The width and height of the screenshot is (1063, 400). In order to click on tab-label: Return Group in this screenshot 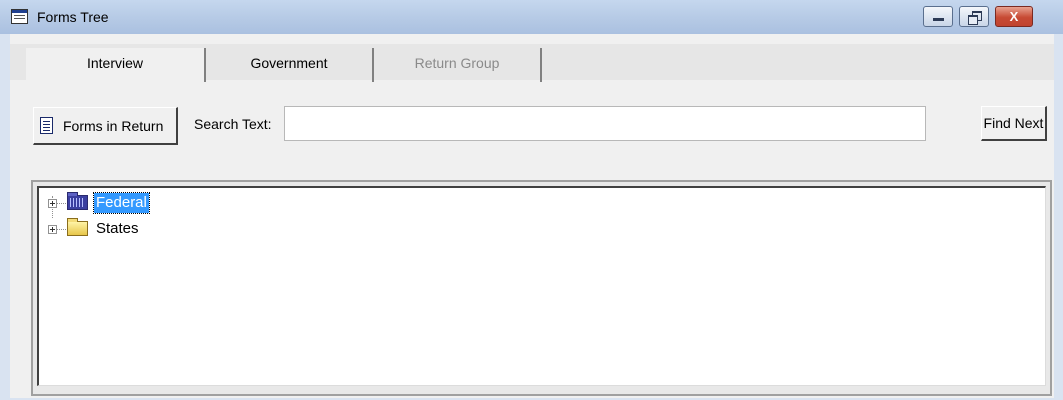, I will do `click(457, 63)`.